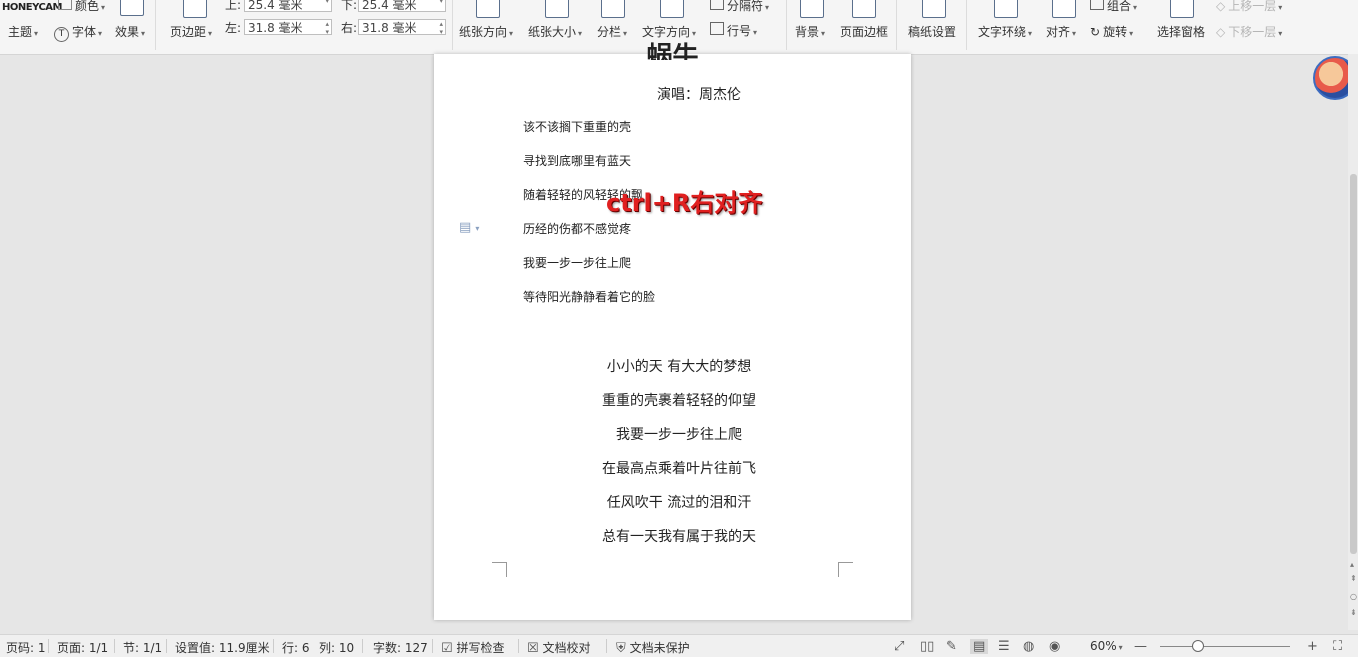 This screenshot has width=1358, height=657. Describe the element at coordinates (577, 229) in the screenshot. I see `lyric-line: 历经的伤都不感觉疼` at that location.